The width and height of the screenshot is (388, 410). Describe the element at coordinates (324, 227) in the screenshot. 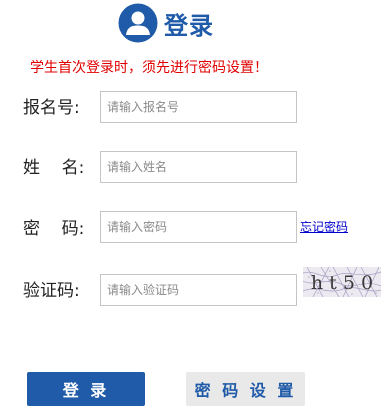

I see `forgot-password-link: 忘记密码` at that location.